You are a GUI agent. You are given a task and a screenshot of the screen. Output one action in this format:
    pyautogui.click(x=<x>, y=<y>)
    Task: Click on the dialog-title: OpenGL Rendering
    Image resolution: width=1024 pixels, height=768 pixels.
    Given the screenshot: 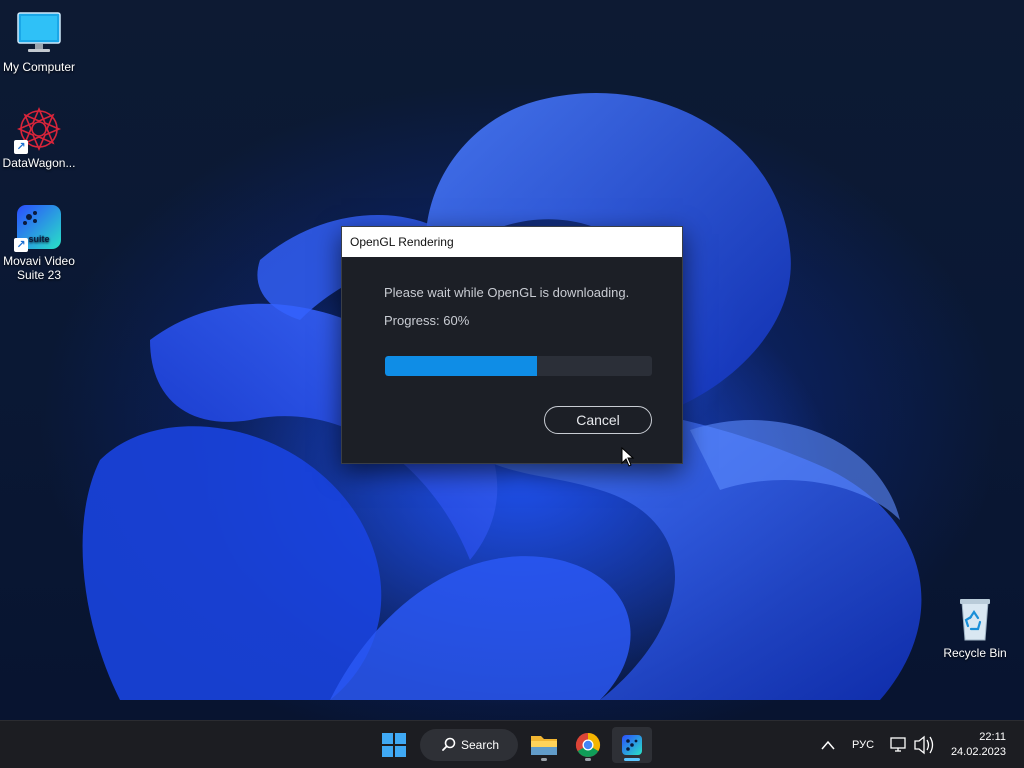 What is the action you would take?
    pyautogui.click(x=512, y=242)
    